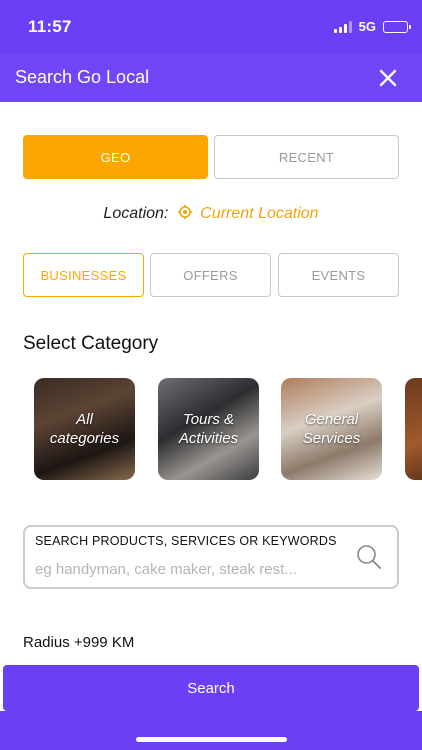 The height and width of the screenshot is (750, 422). I want to click on tab-offers: OFFERS, so click(210, 275).